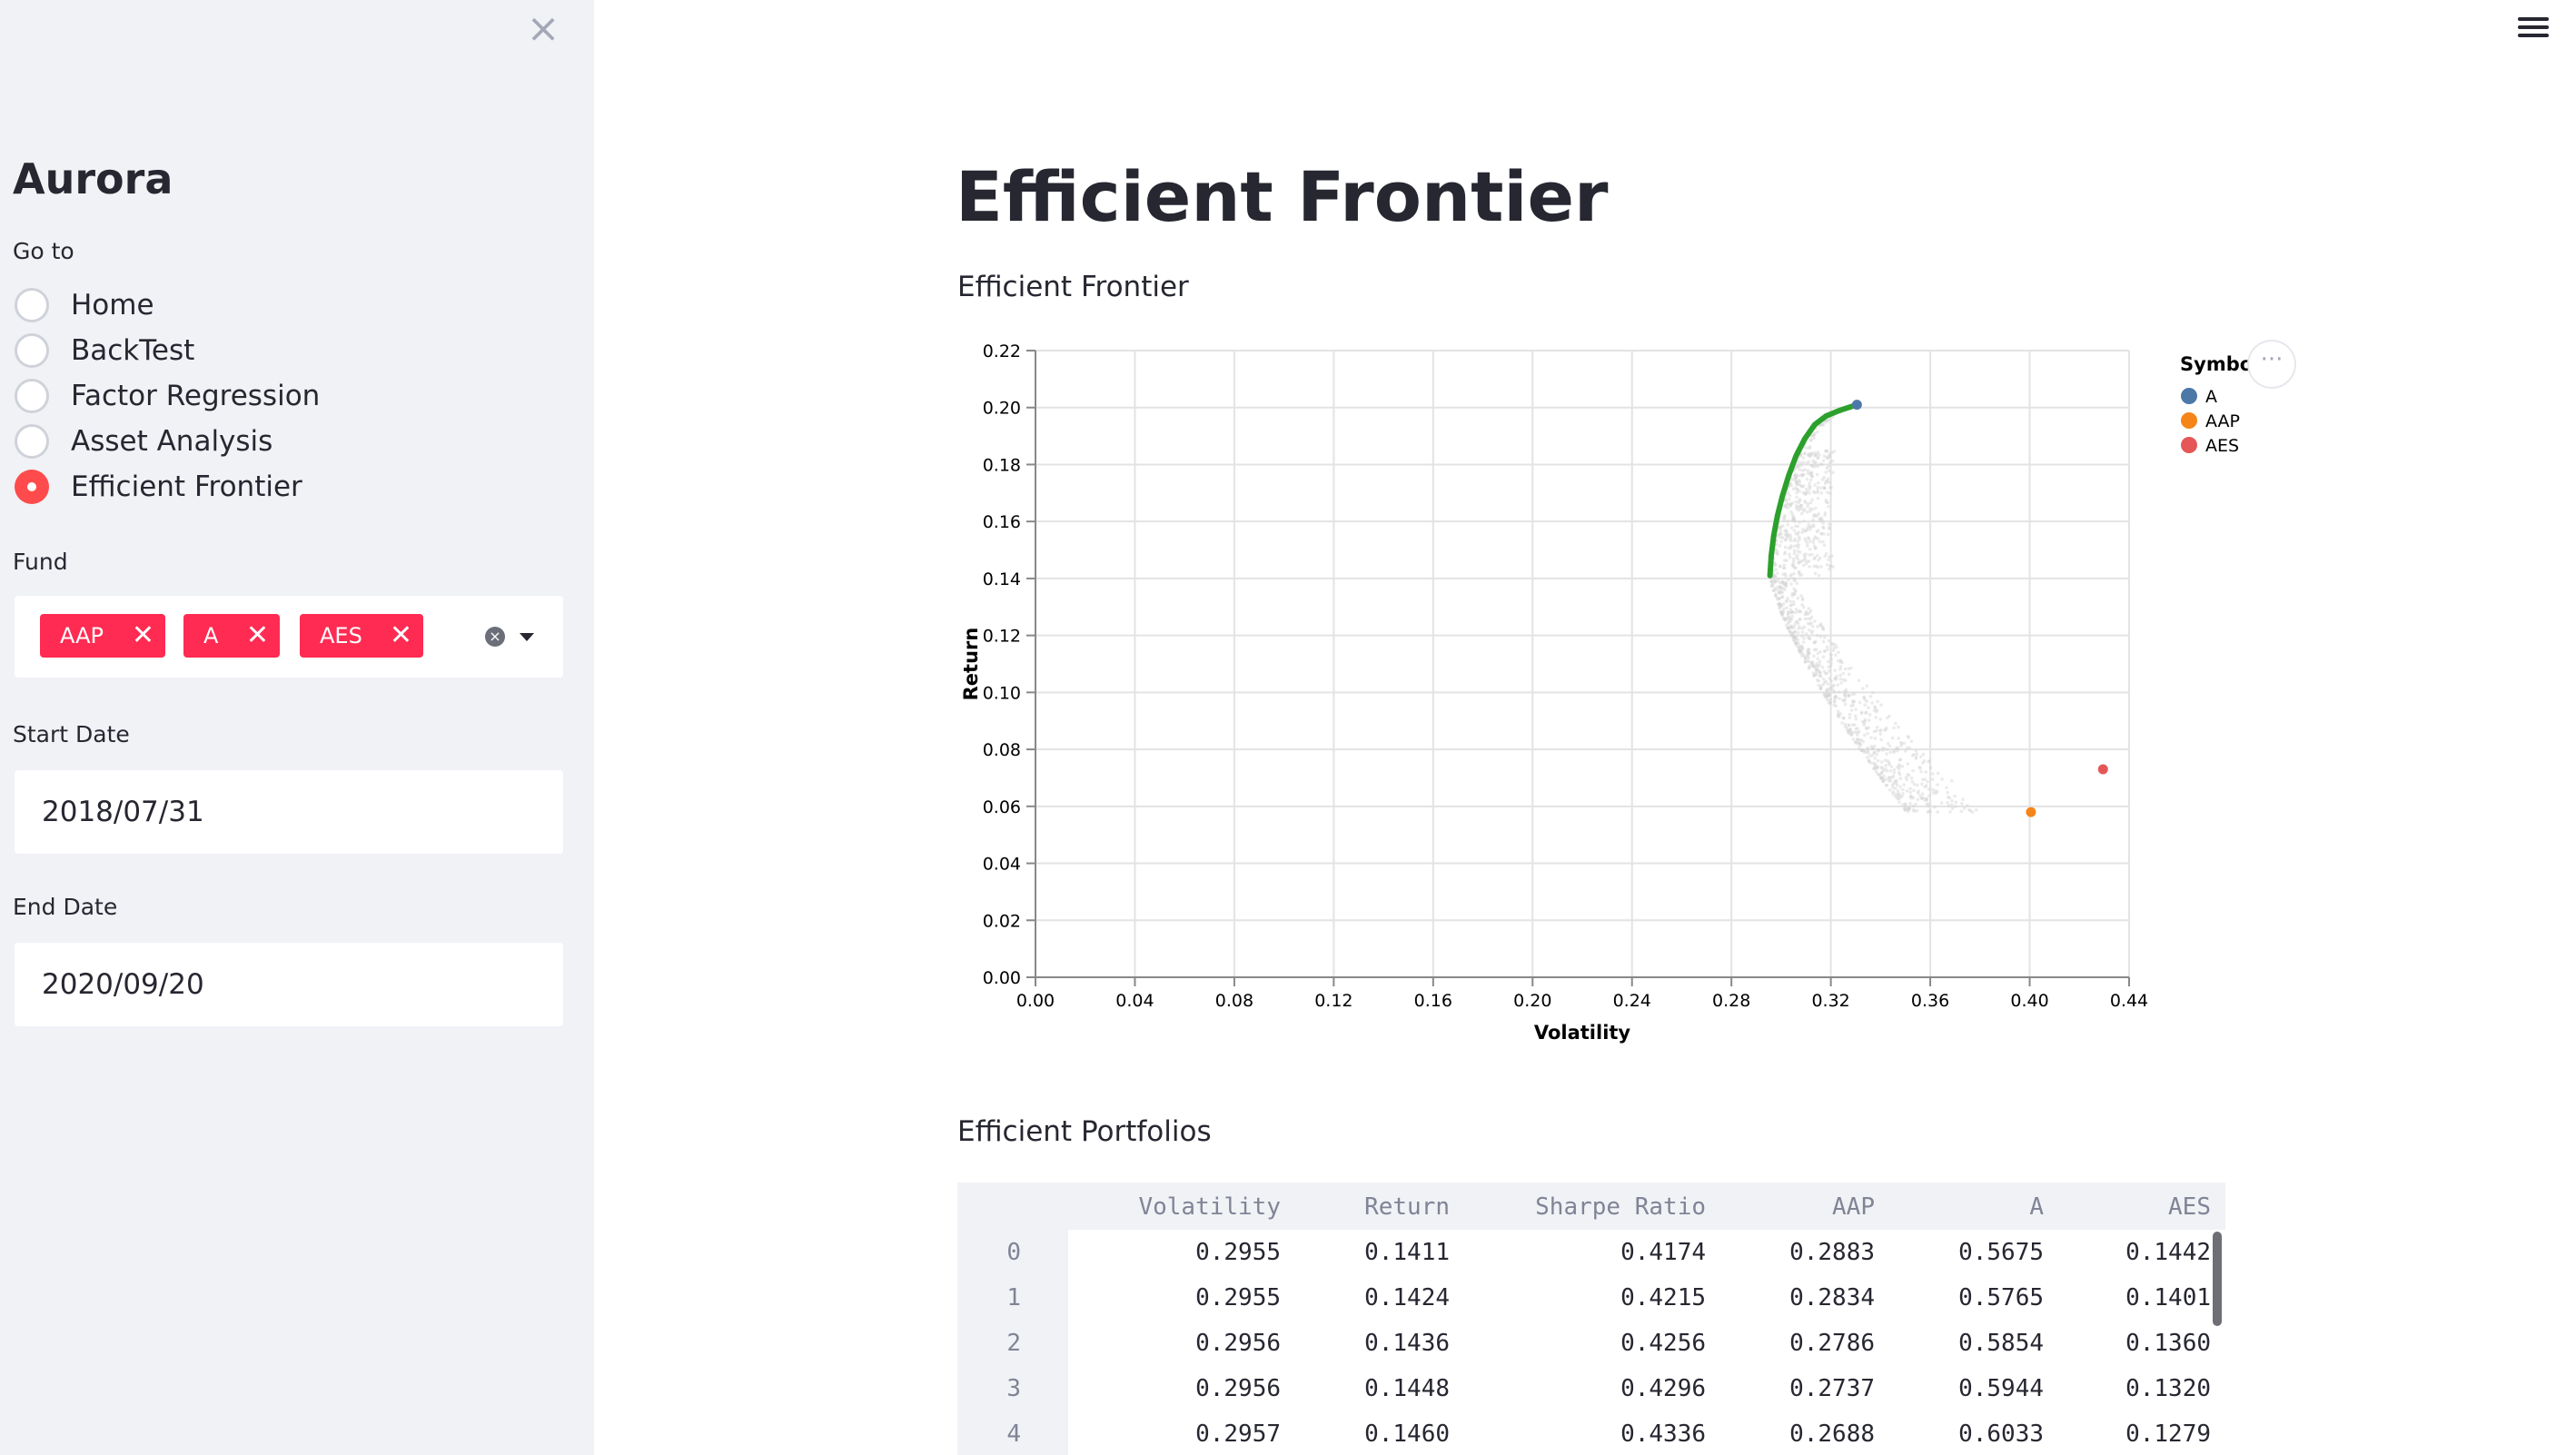  I want to click on nav-radio-asset-analysis: Asset Analysis, so click(143, 441).